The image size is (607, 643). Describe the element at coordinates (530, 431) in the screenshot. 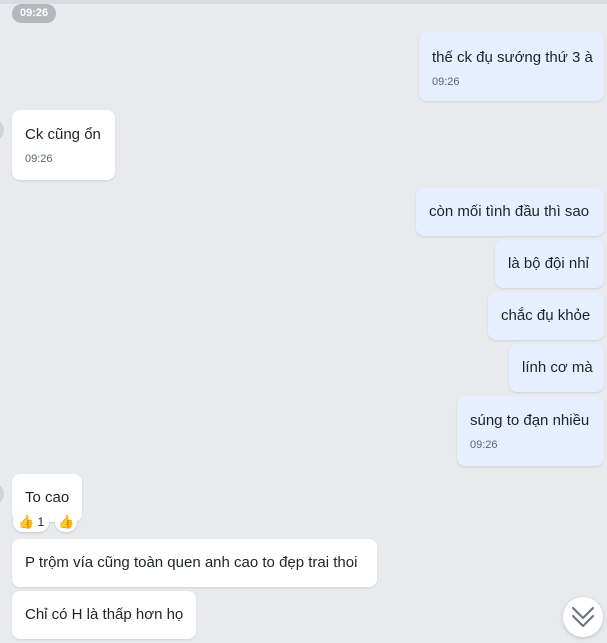

I see `message-bubble-outgoing: súng to đạn nhiều 09:26` at that location.